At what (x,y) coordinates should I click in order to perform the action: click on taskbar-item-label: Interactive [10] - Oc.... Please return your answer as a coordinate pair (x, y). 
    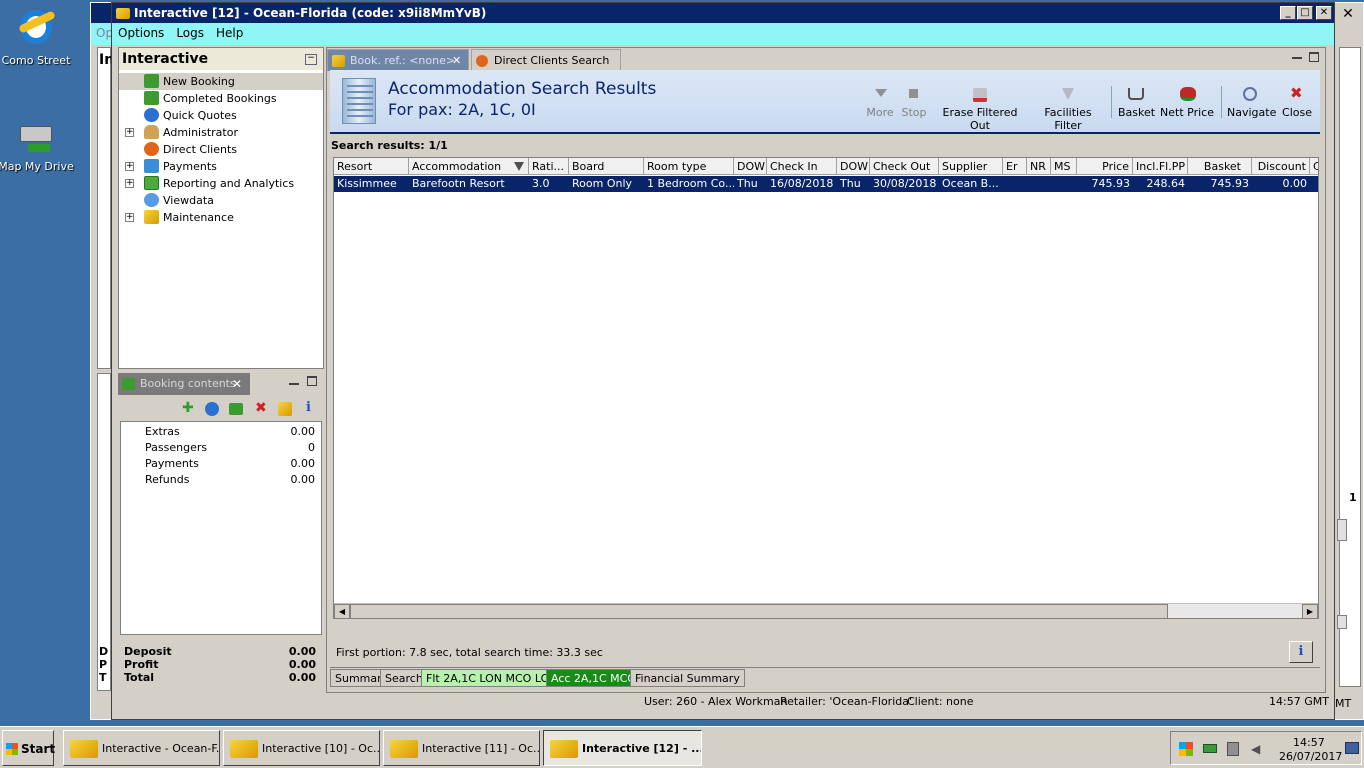
    Looking at the image, I should click on (321, 748).